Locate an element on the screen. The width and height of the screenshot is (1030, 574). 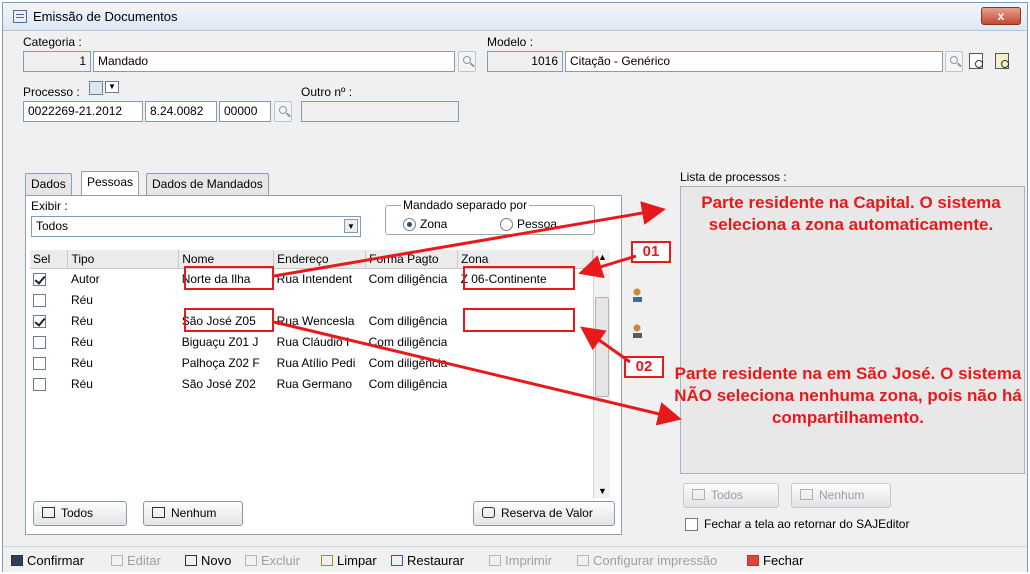
excluir-label: Excluir is located at coordinates (281, 560).